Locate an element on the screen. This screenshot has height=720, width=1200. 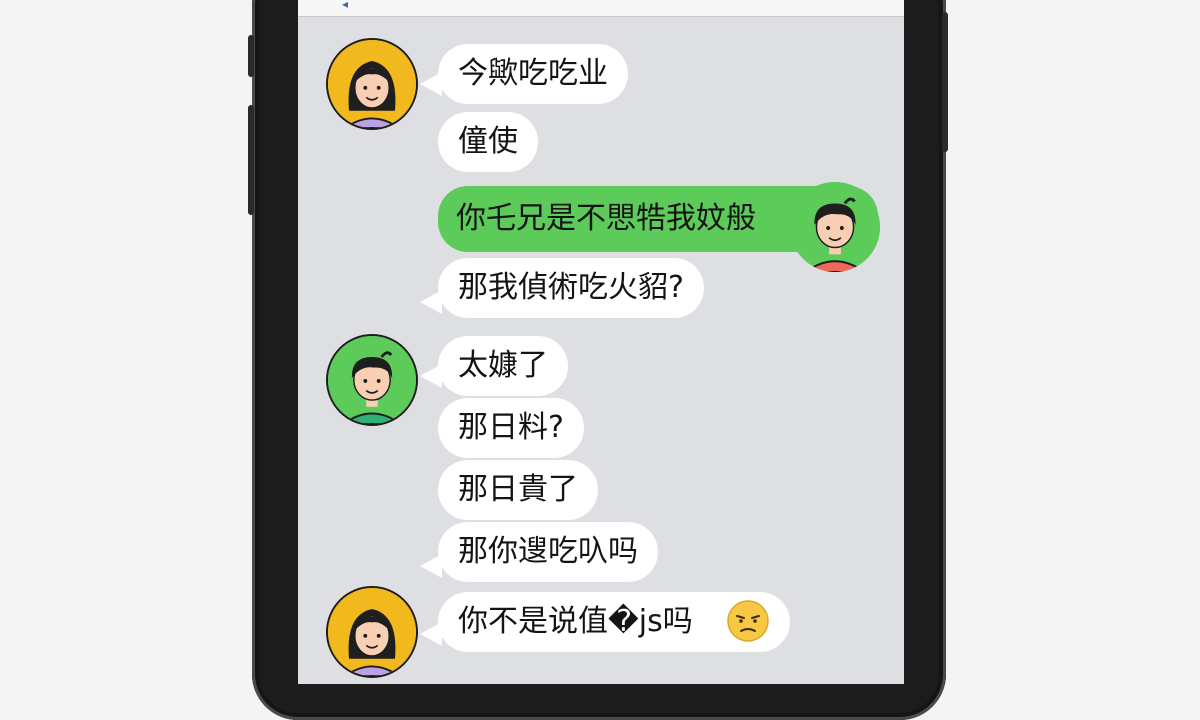
message-text: 你乇兄是不愳牿我妏般 is located at coordinates (606, 218).